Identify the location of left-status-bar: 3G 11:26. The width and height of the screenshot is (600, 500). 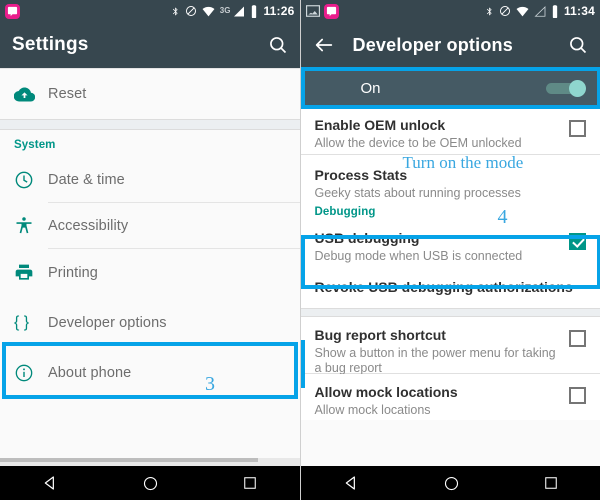
(150, 11).